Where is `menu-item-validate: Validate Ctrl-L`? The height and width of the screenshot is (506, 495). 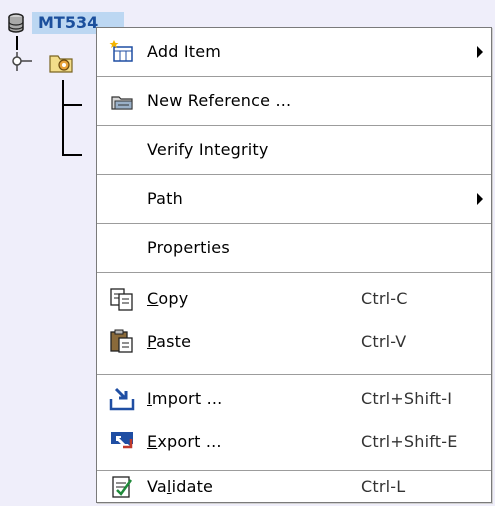 menu-item-validate: Validate Ctrl-L is located at coordinates (294, 487).